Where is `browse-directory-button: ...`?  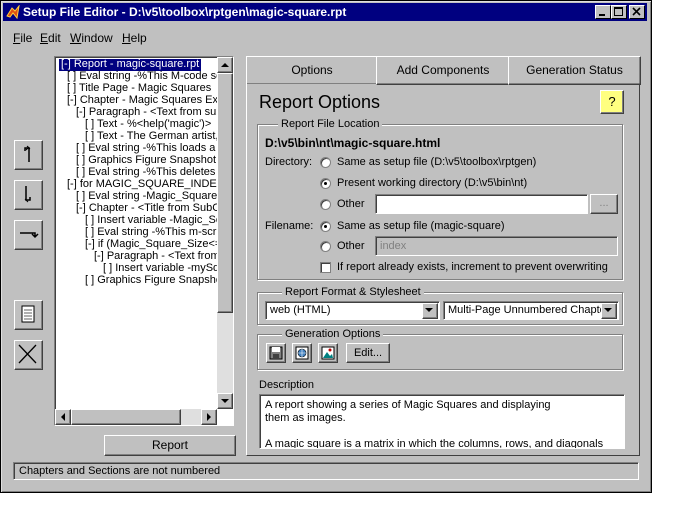 browse-directory-button: ... is located at coordinates (604, 204).